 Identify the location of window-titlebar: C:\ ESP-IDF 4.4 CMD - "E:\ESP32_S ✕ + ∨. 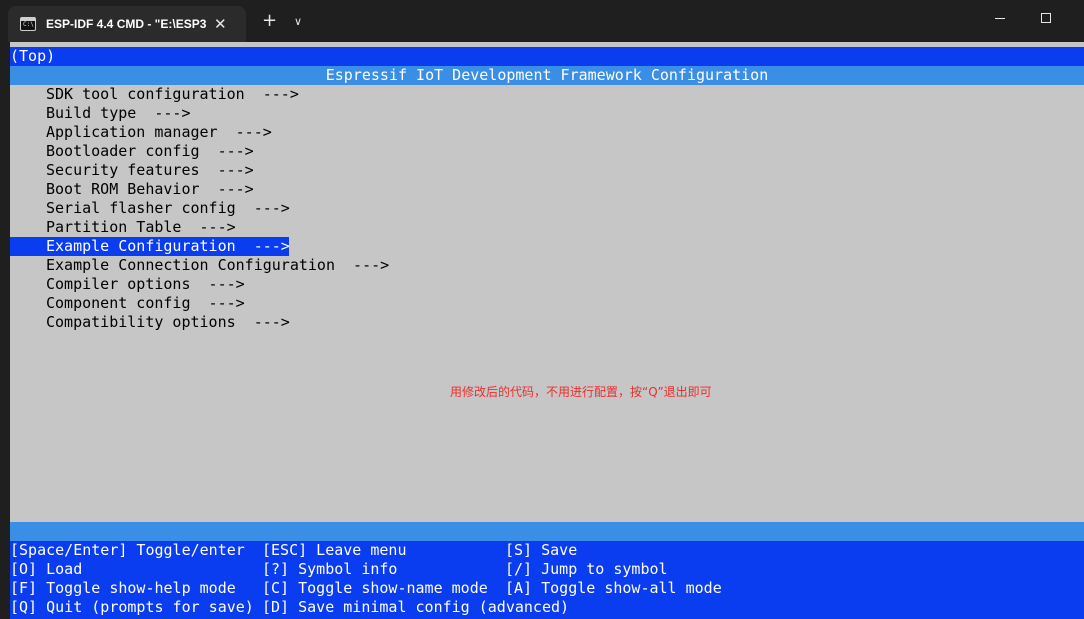
(542, 21).